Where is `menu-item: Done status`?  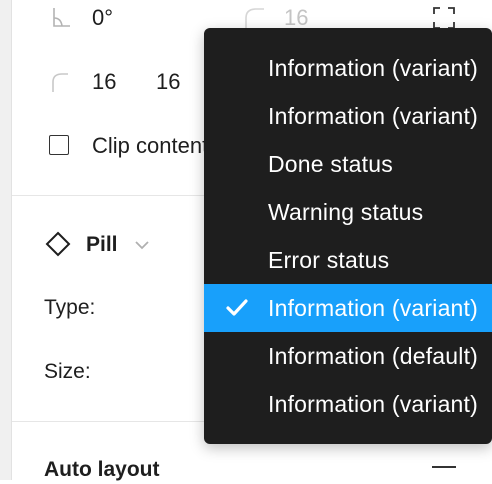 menu-item: Done status is located at coordinates (348, 164).